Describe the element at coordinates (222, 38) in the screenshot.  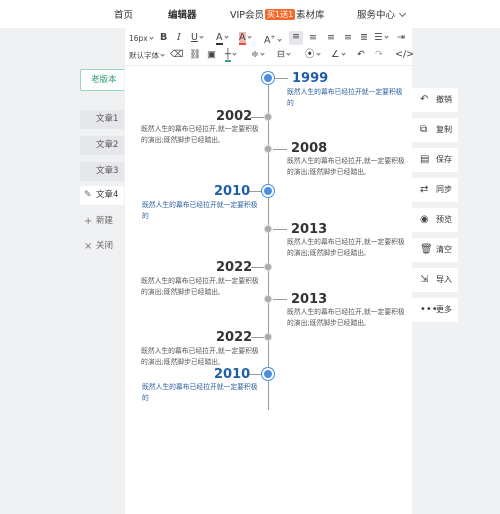
I see `font-color-icon: A` at that location.